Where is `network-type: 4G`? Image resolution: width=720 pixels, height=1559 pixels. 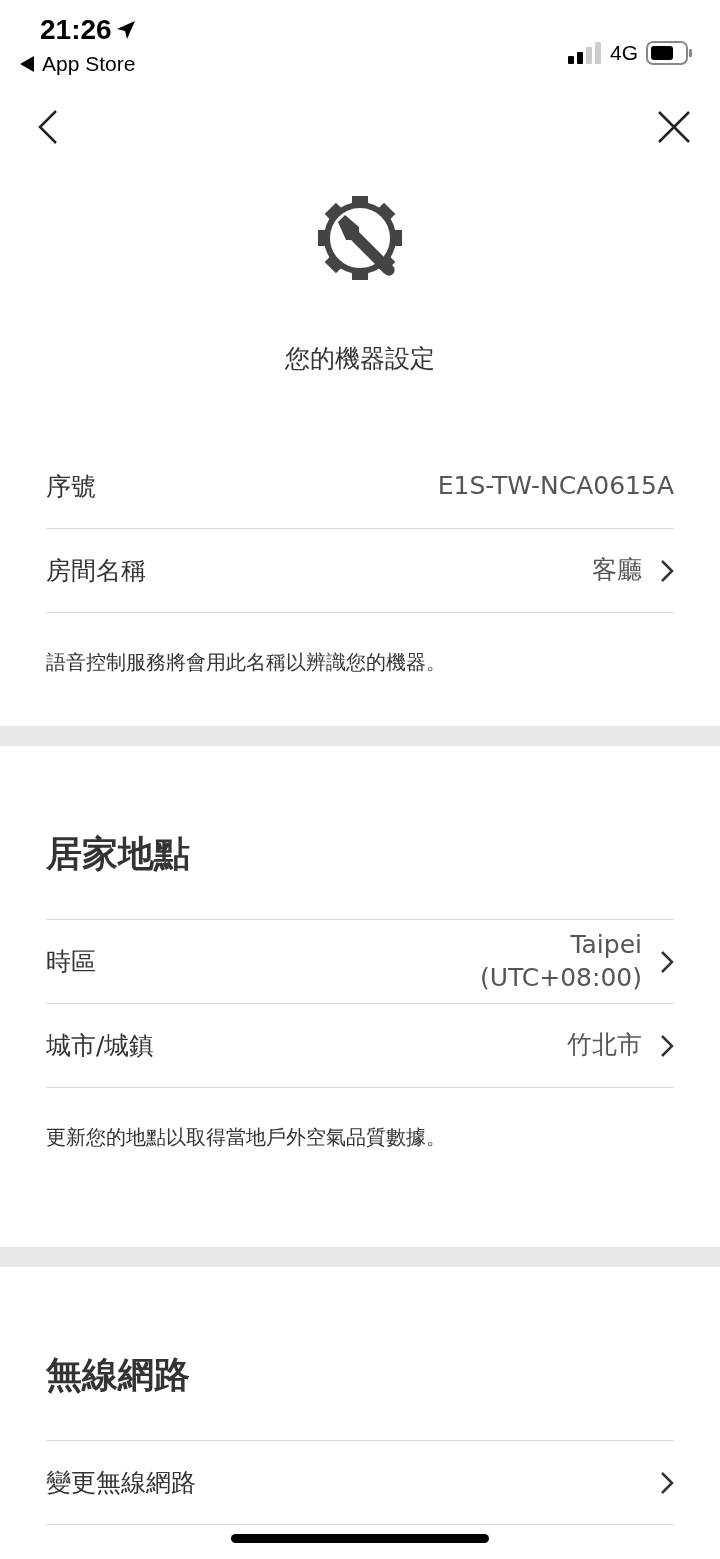 network-type: 4G is located at coordinates (624, 53).